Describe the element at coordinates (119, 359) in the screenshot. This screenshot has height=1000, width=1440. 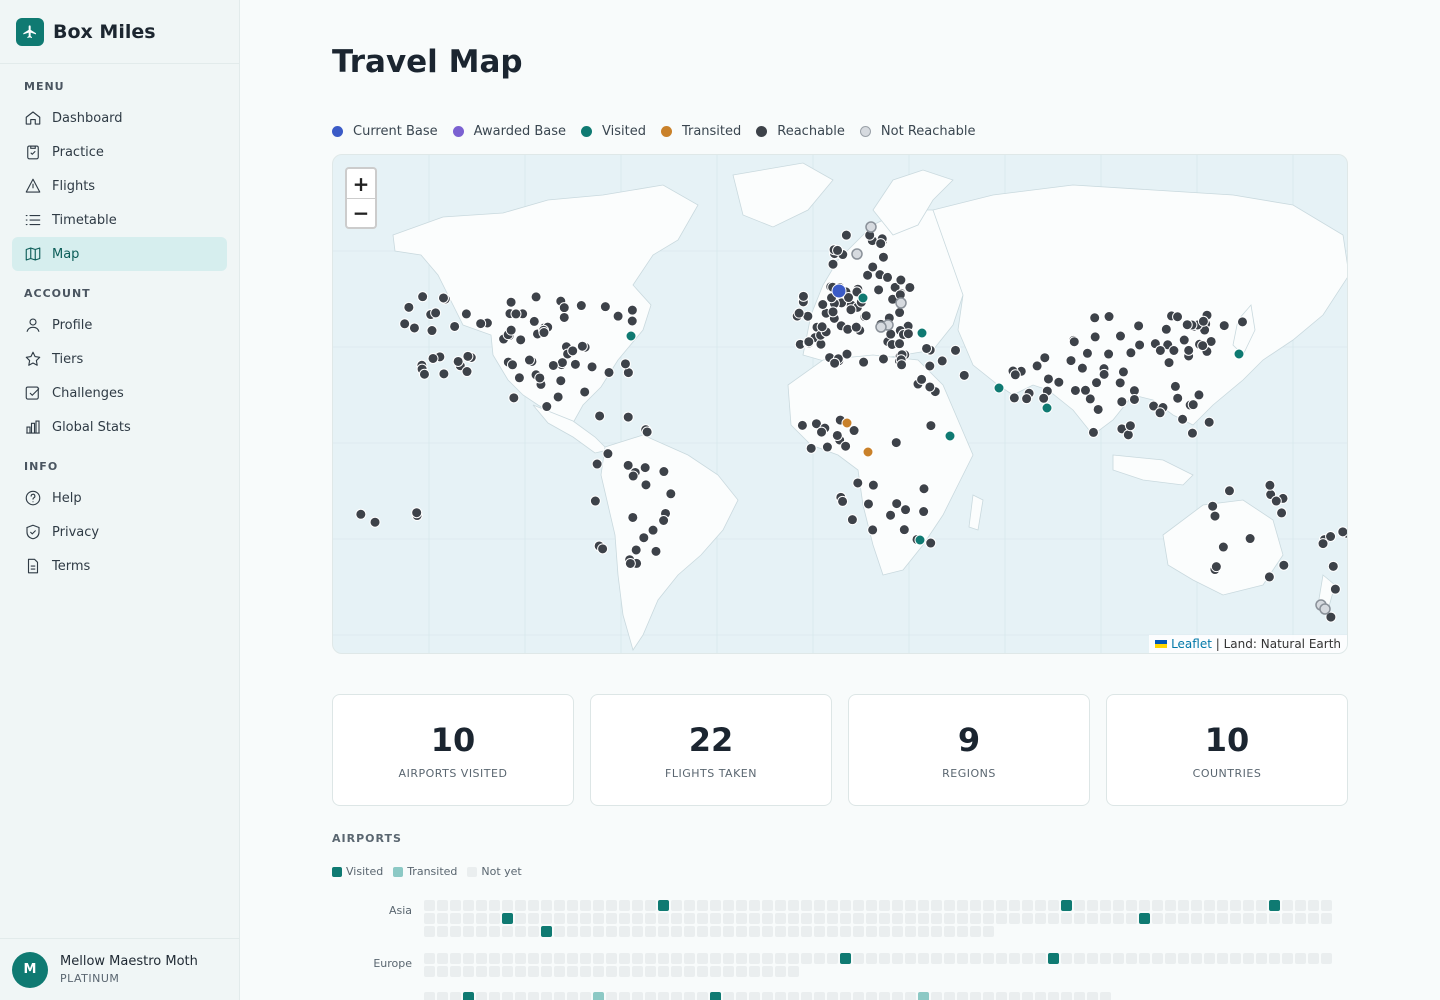
I see `sidebar-item-tiers: Tiers` at that location.